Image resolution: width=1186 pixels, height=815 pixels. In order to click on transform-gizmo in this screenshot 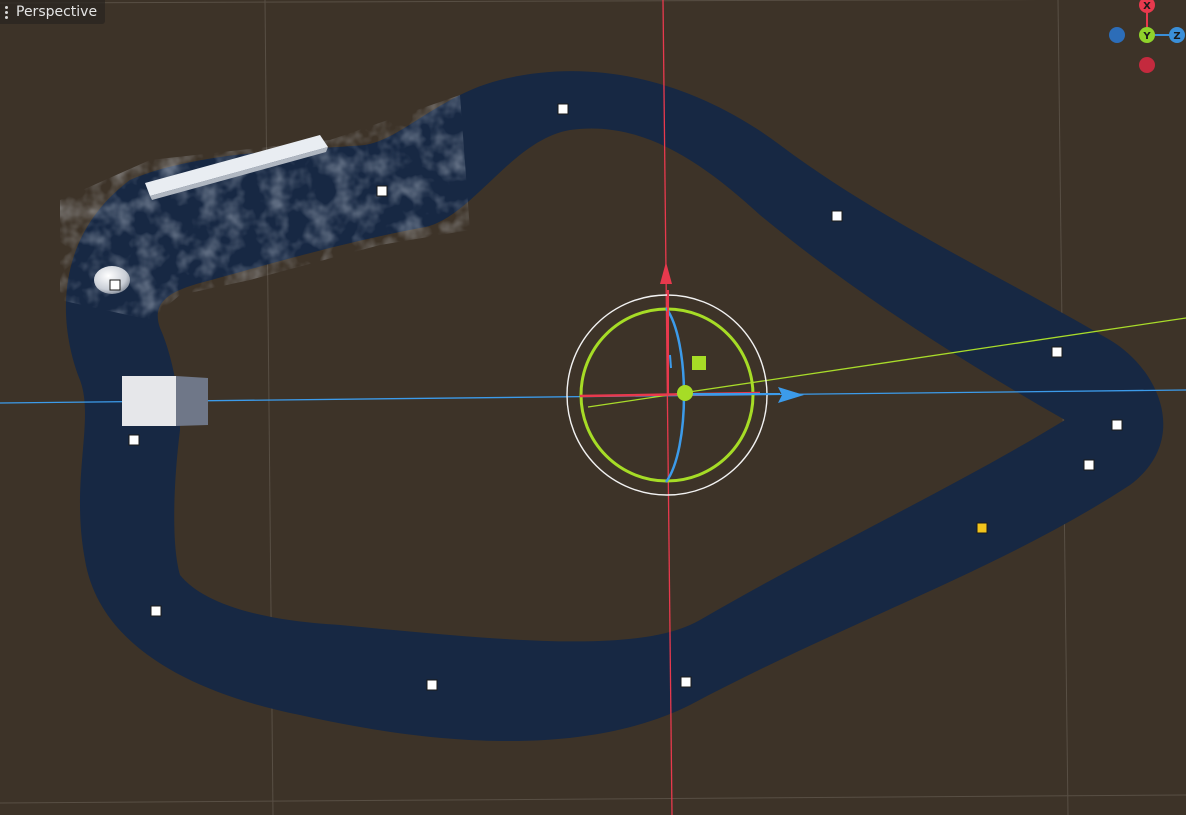, I will do `click(685, 379)`.